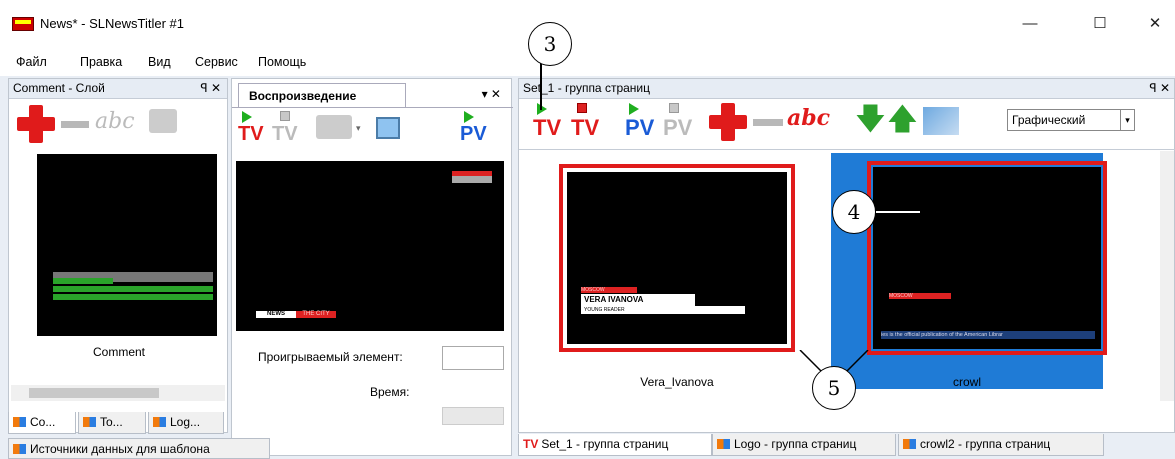 This screenshot has height=459, width=1175. I want to click on name-strip: VERA IVANOVA, so click(638, 300).